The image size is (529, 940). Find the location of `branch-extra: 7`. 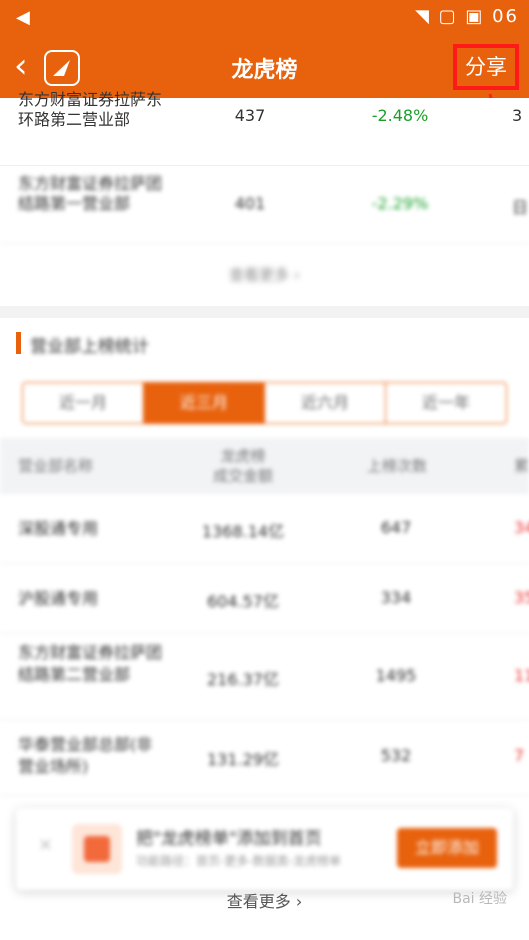

branch-extra: 7 is located at coordinates (519, 755).